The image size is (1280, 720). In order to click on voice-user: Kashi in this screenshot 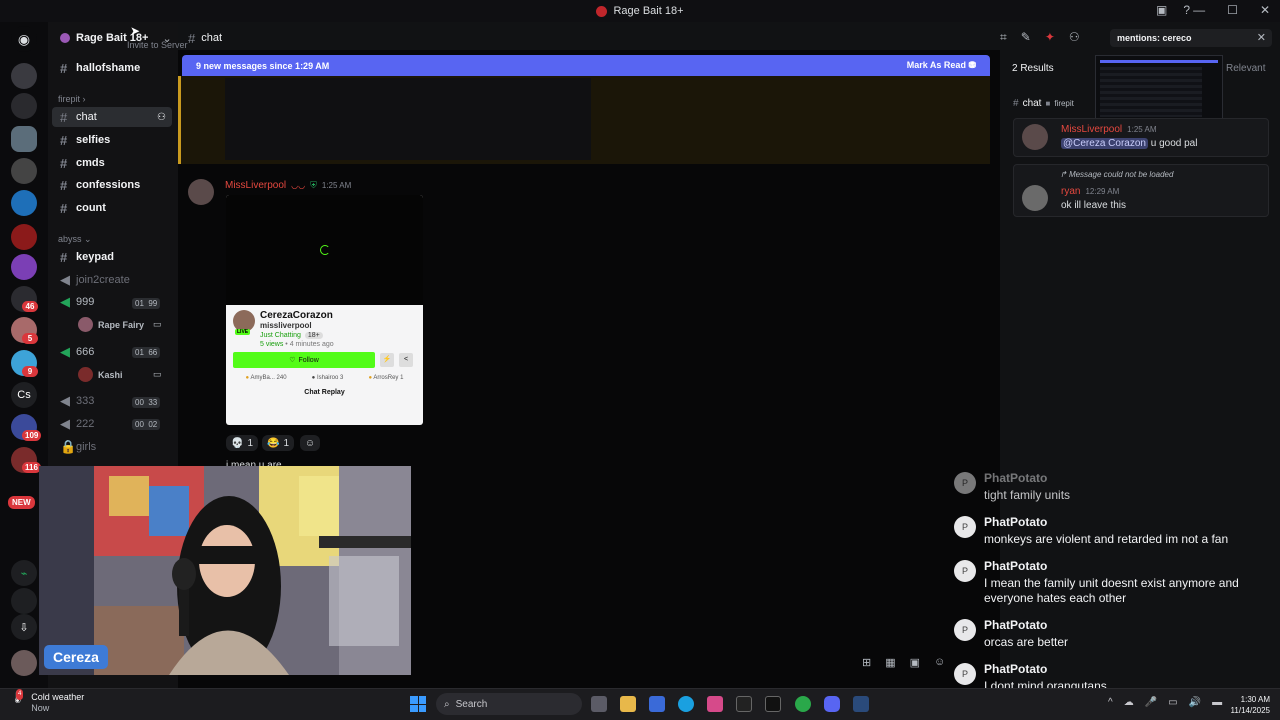, I will do `click(100, 374)`.